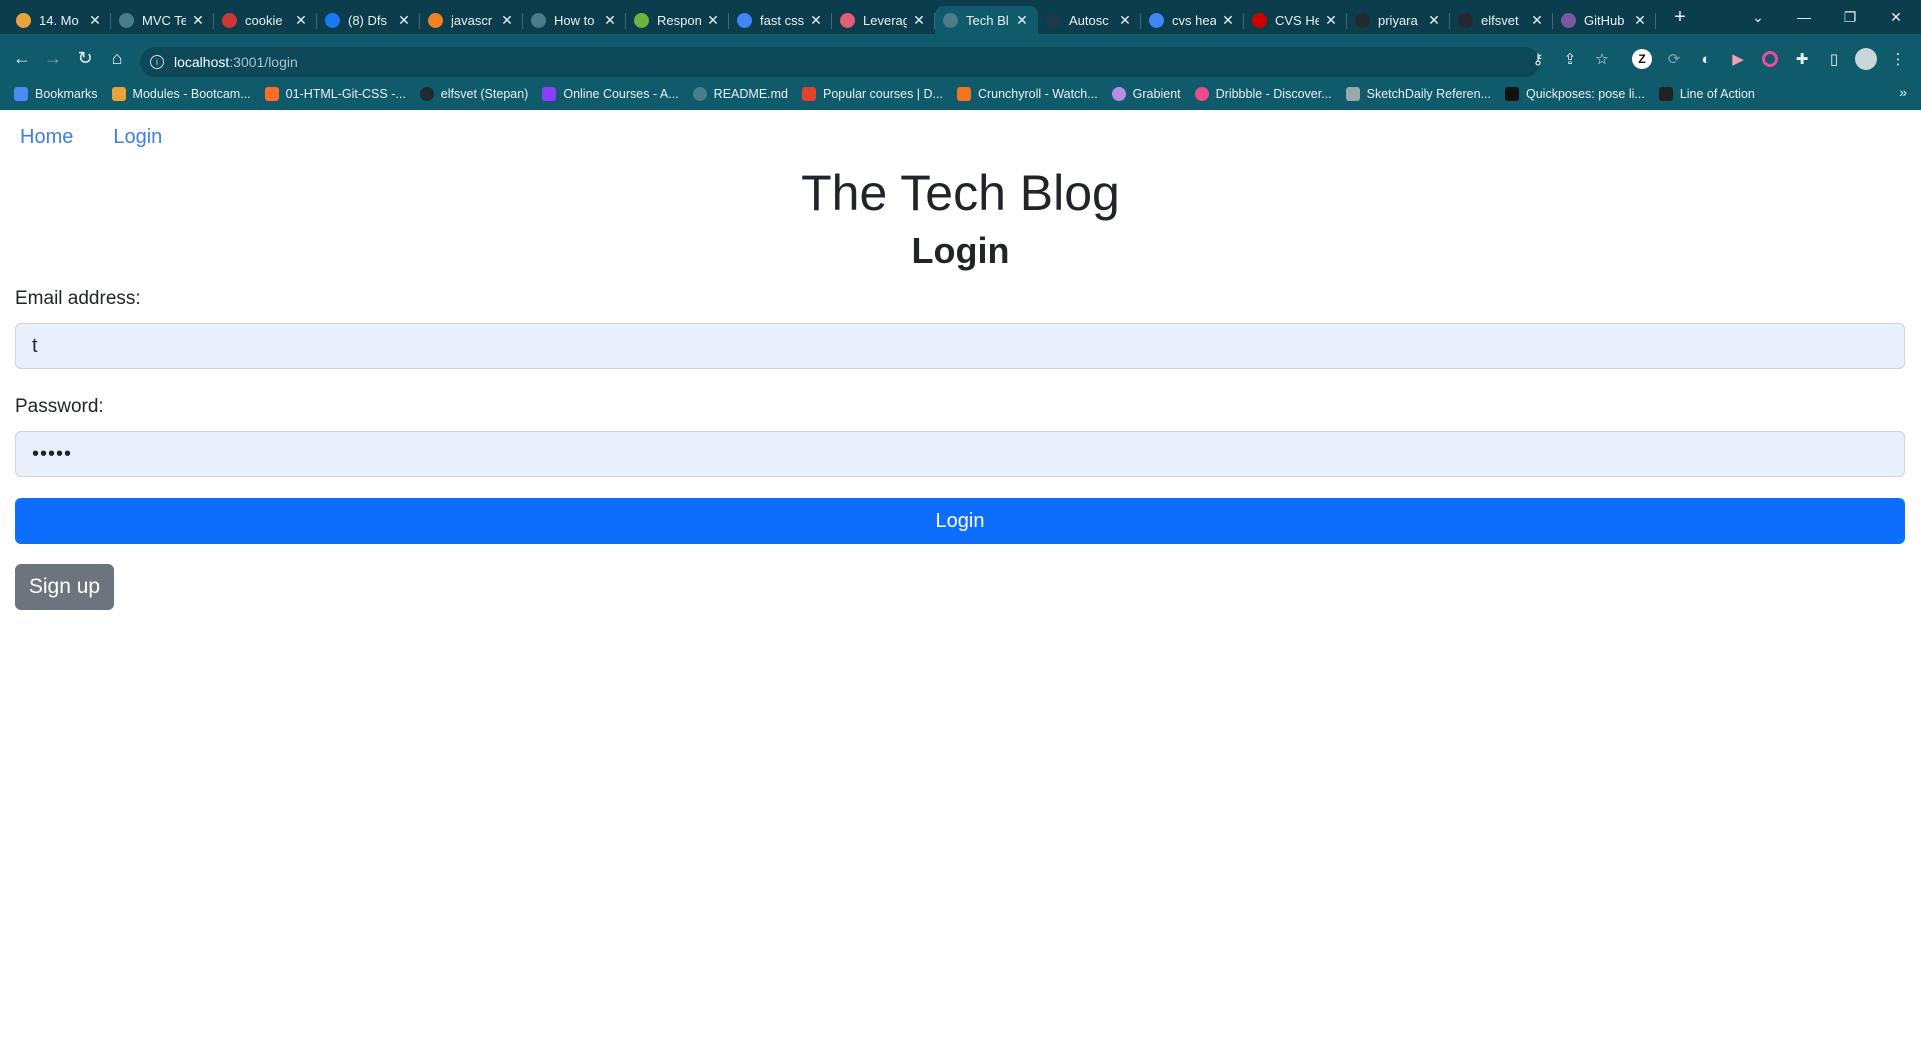  I want to click on browser-tab: cookie ✕, so click(265, 20).